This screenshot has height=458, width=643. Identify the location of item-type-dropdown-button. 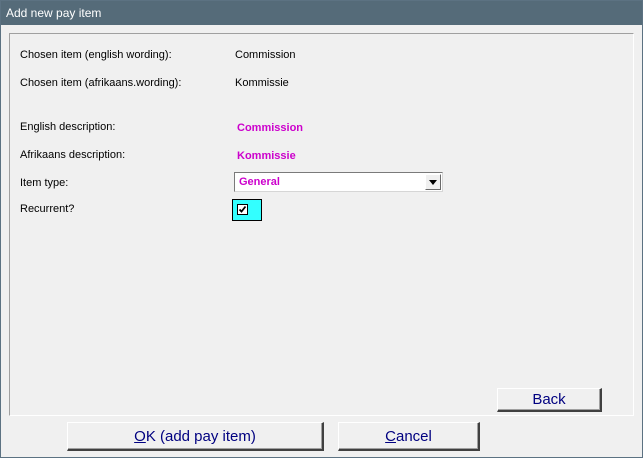
(433, 182).